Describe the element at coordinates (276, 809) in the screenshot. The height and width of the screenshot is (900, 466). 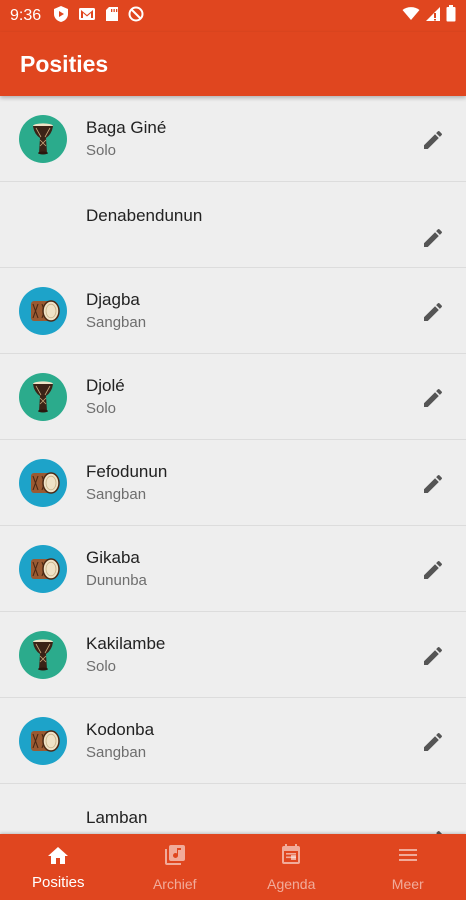
I see `list-item-text: Lamban` at that location.